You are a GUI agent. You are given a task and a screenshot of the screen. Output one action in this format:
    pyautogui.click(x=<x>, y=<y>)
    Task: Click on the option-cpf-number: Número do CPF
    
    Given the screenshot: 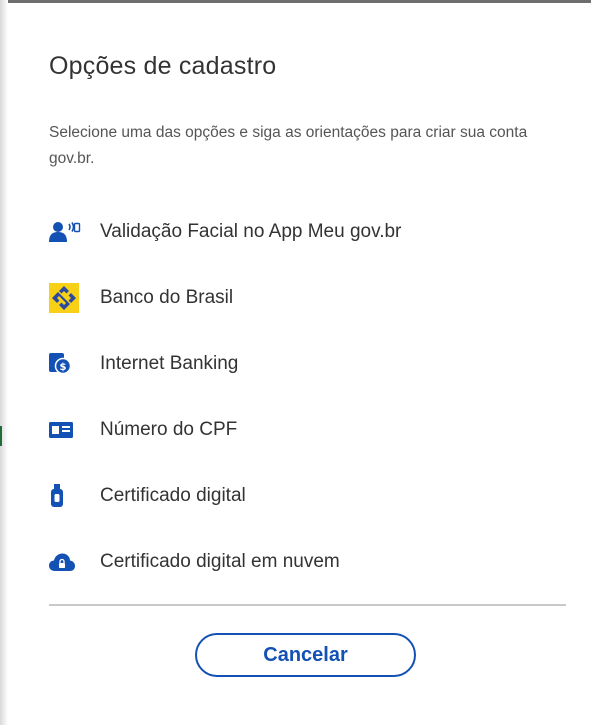 What is the action you would take?
    pyautogui.click(x=309, y=430)
    